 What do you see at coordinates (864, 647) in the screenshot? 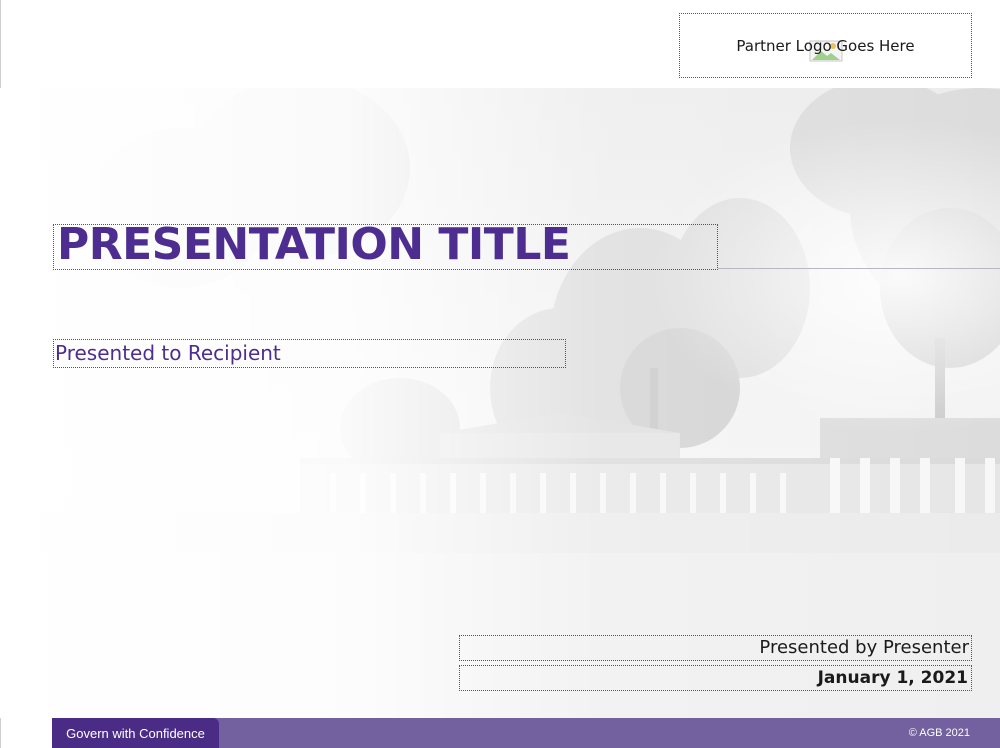
I see `presenter-text: Presented by Presenter` at bounding box center [864, 647].